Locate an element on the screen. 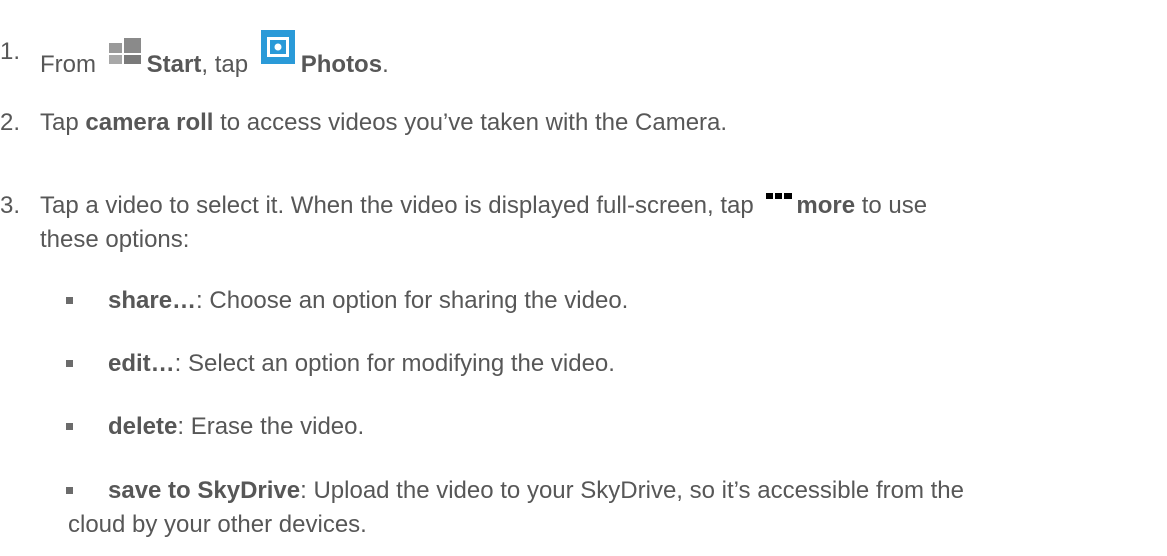 Image resolution: width=1167 pixels, height=556 pixels. option-desc: : Erase the video. is located at coordinates (271, 426).